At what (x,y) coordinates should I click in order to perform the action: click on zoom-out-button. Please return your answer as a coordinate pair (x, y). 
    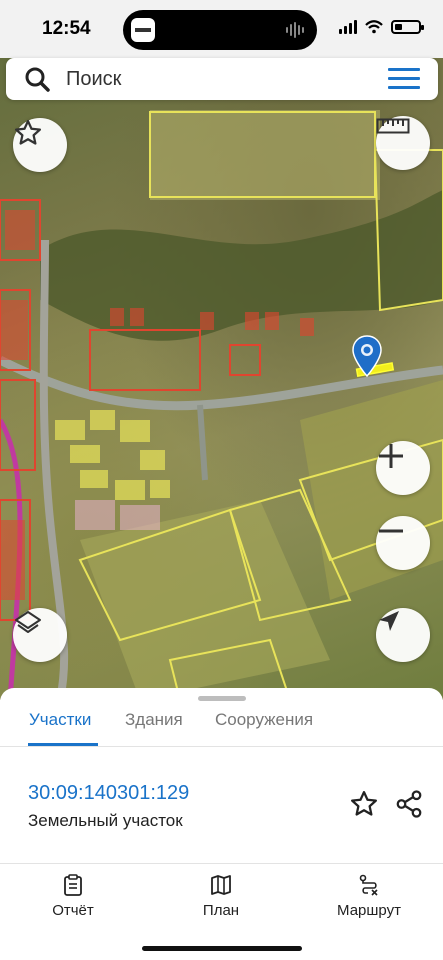
    Looking at the image, I should click on (403, 543).